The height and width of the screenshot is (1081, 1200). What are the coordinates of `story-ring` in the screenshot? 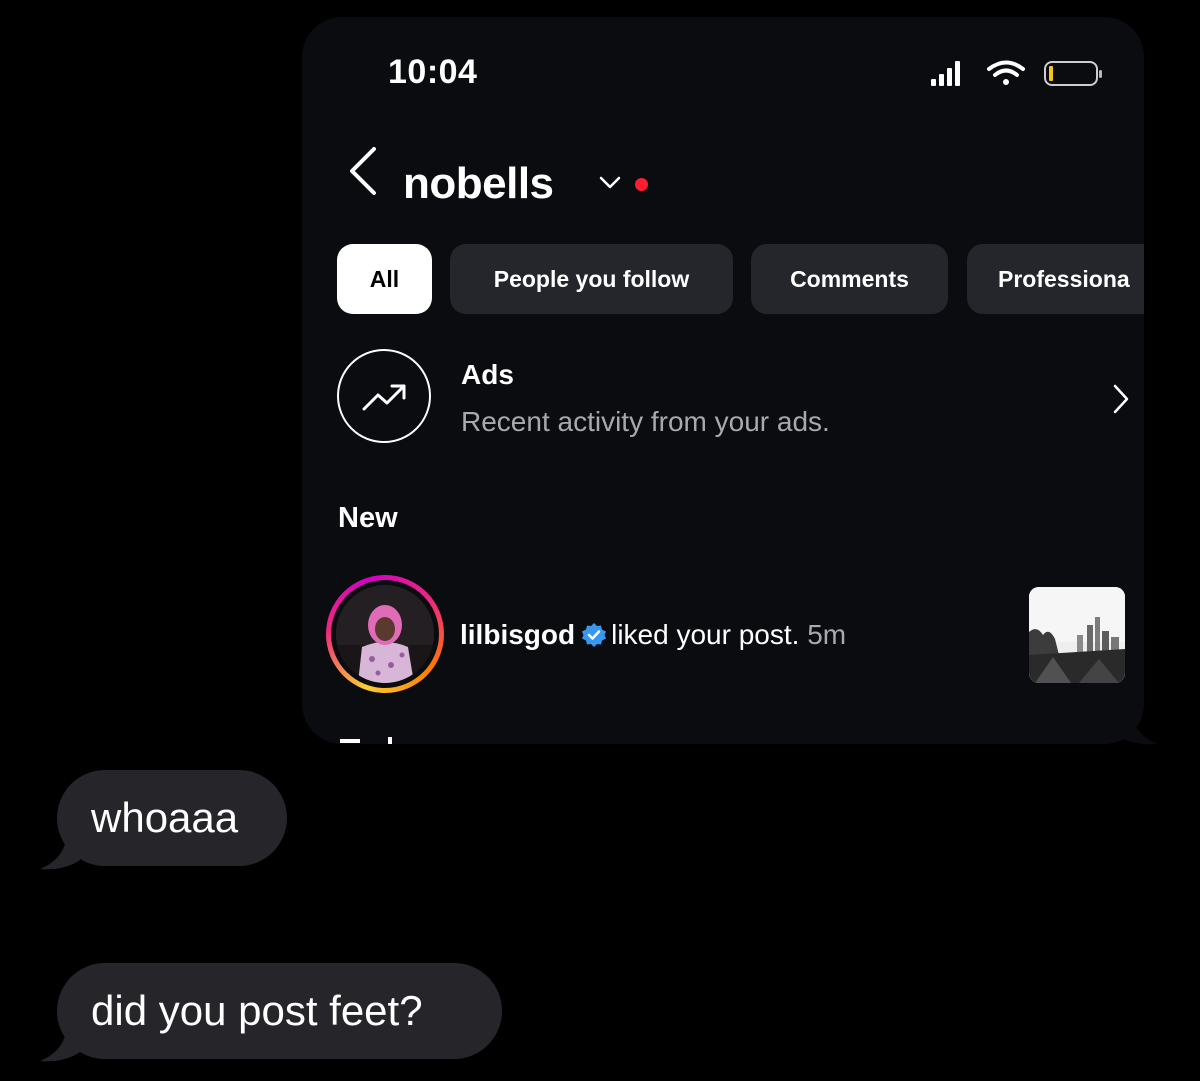 It's located at (385, 634).